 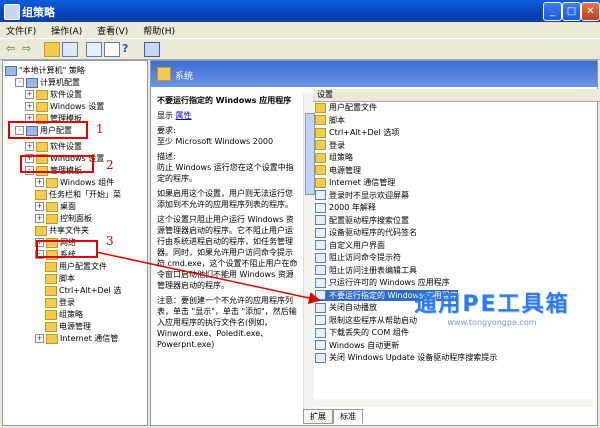 I want to click on watermark-text: 通用PE工具箱, so click(x=492, y=304).